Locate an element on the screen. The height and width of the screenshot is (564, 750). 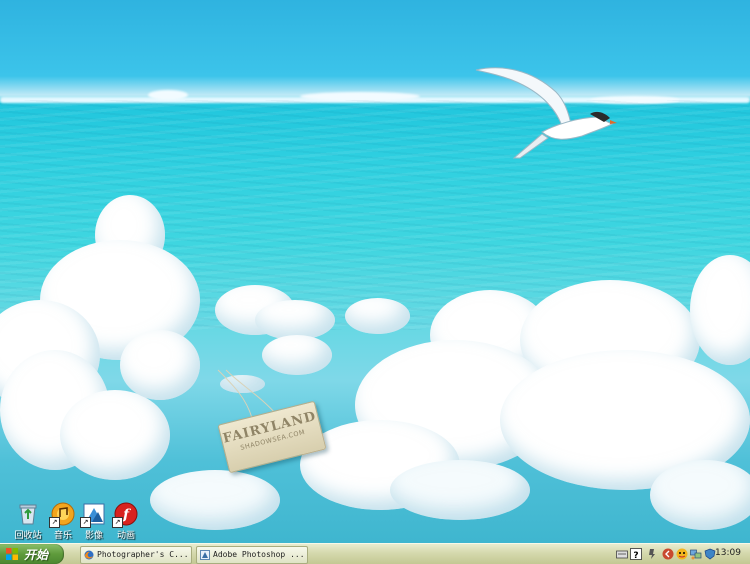
desktop-icon-label: 动画 is located at coordinates (125, 536).